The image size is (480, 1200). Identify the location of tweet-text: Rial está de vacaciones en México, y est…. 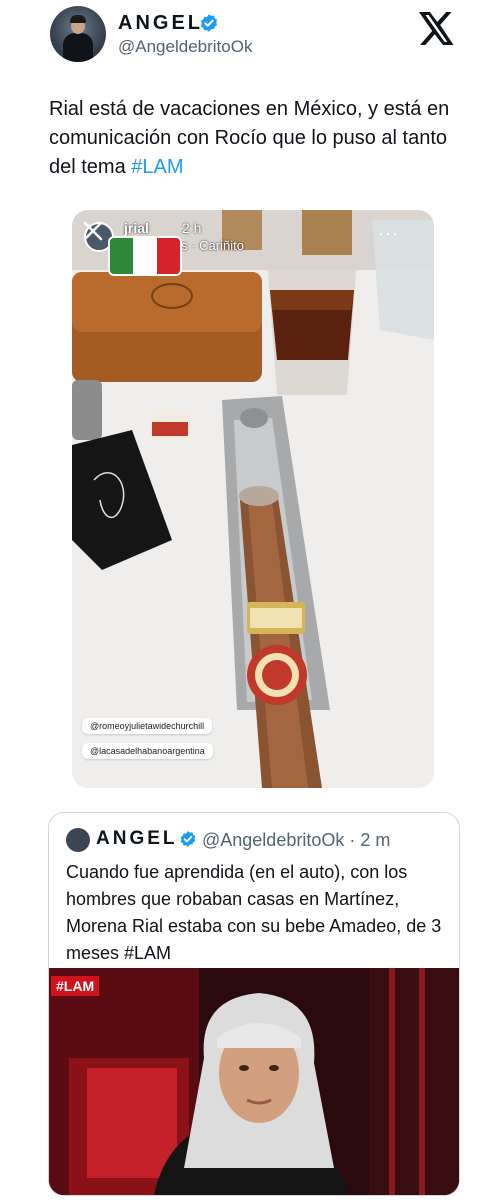
(259, 138).